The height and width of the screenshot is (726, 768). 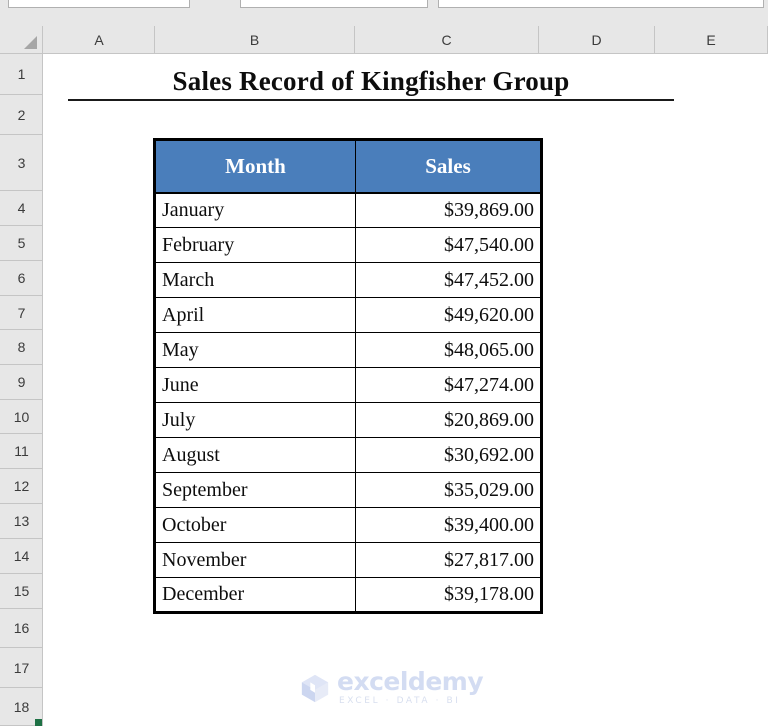 What do you see at coordinates (410, 681) in the screenshot?
I see `watermark-brand-name: exceldemy` at bounding box center [410, 681].